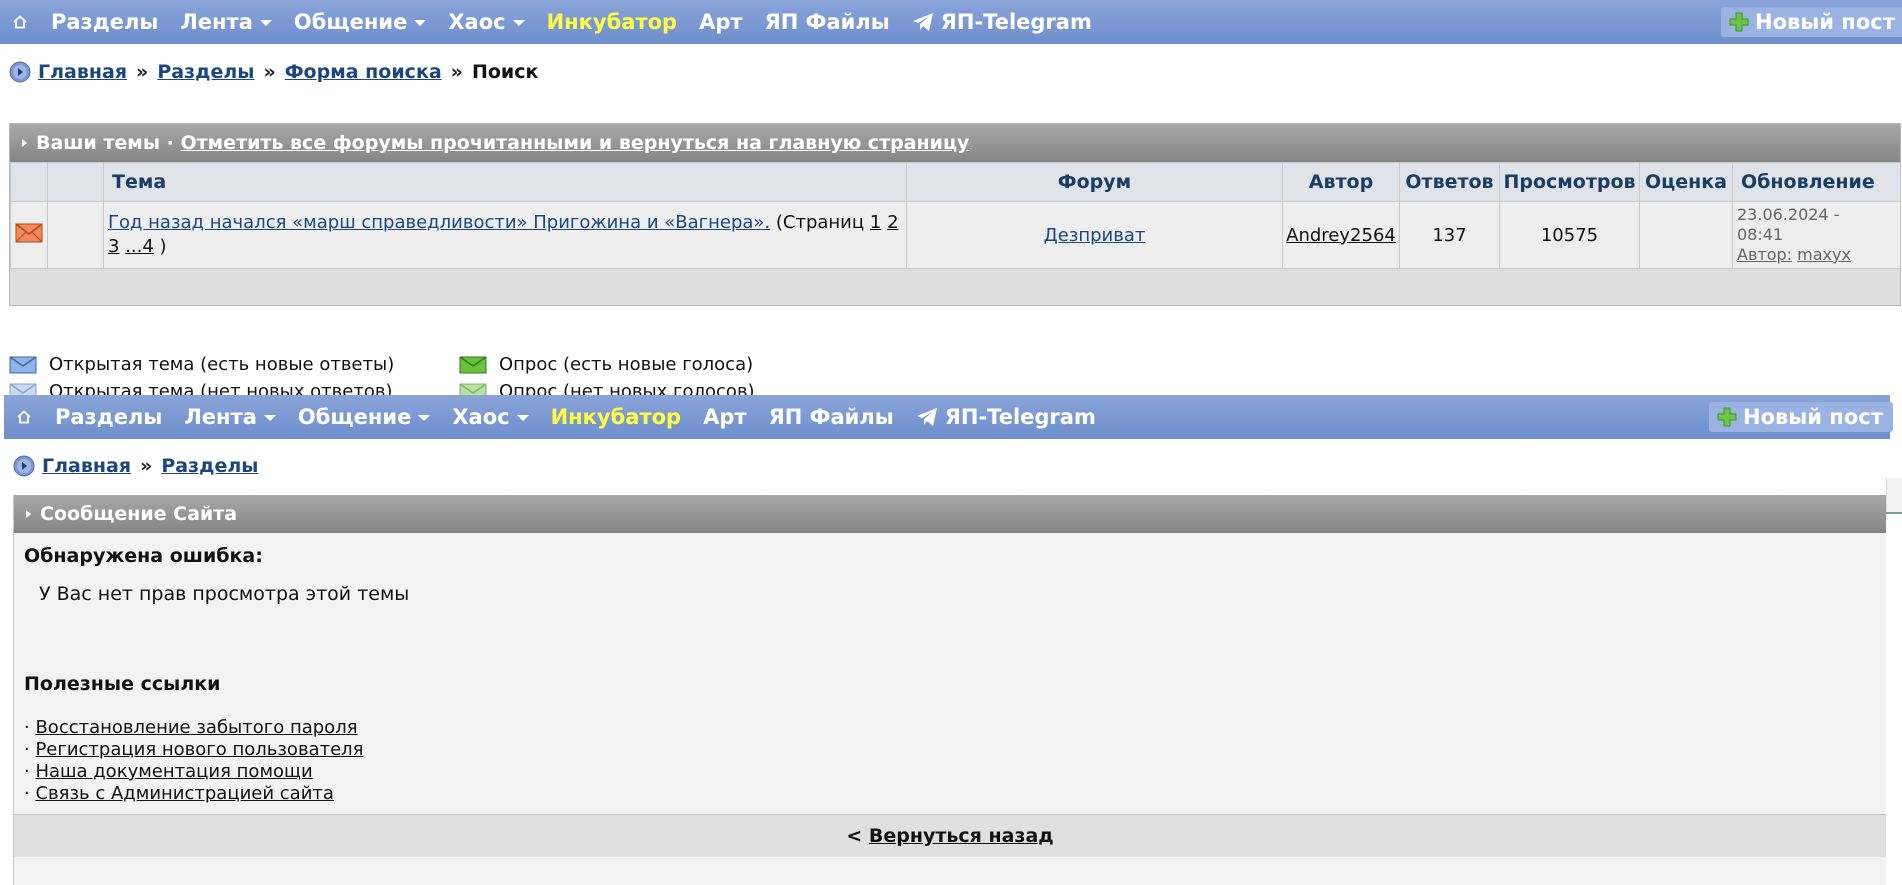 This screenshot has height=885, width=1902. I want to click on col-icon, so click(29, 182).